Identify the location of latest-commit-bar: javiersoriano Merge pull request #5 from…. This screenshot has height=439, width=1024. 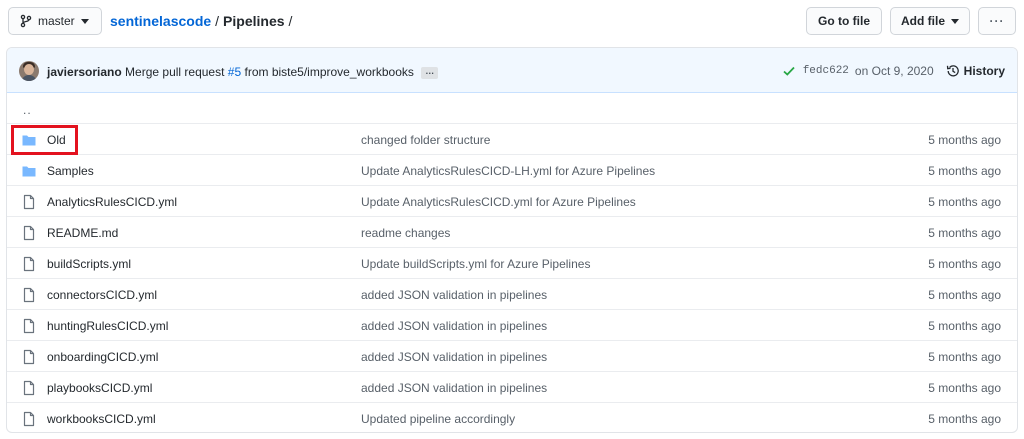
(512, 70).